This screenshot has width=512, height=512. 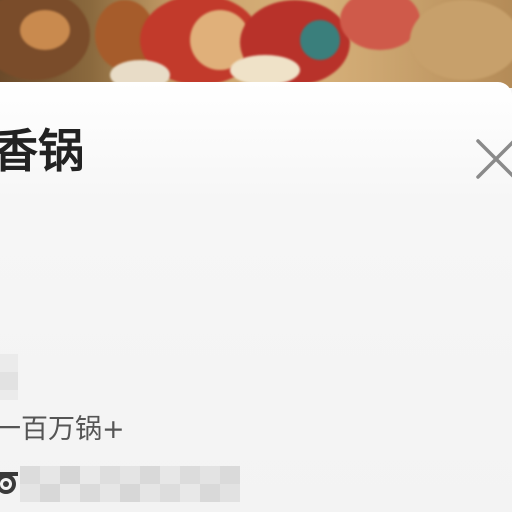 I want to click on redacted-owner-name, so click(x=130, y=484).